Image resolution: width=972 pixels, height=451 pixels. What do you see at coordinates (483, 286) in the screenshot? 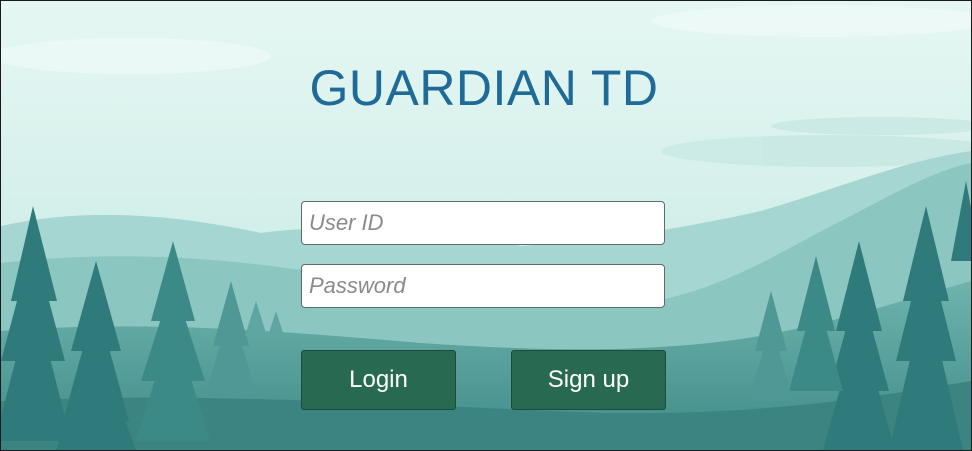
I see `password-input` at bounding box center [483, 286].